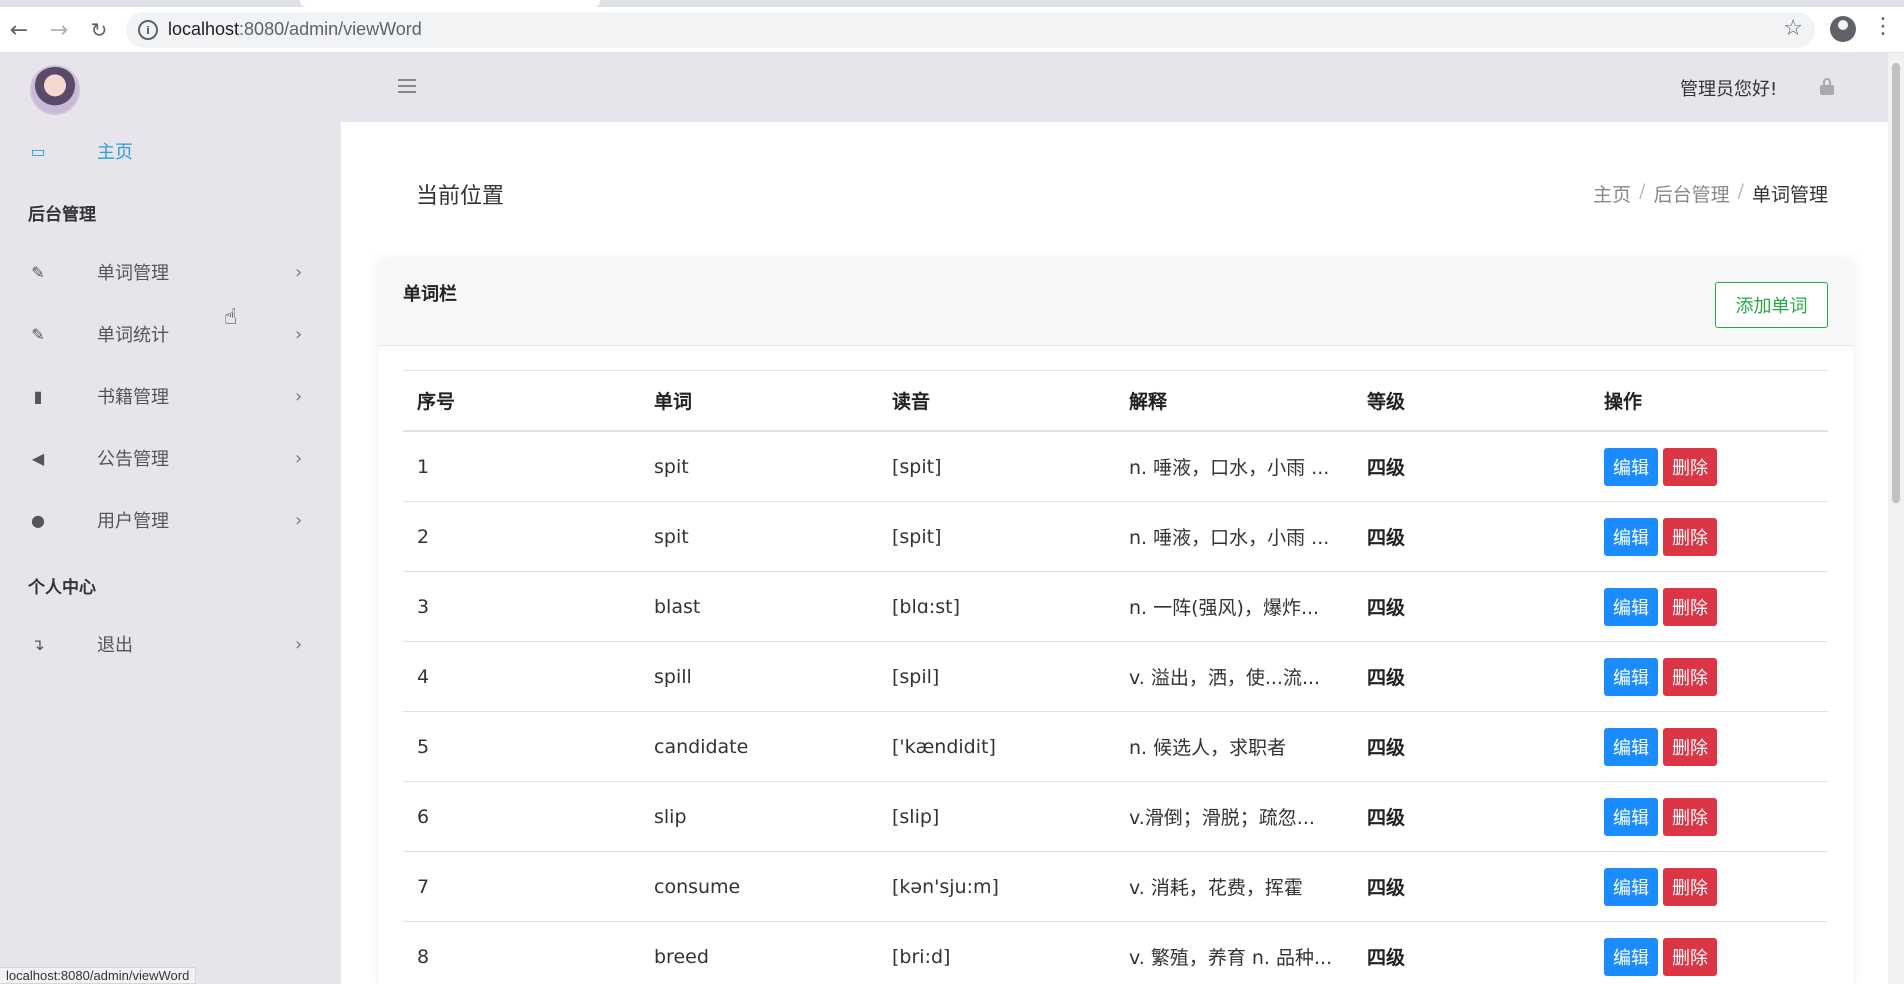  Describe the element at coordinates (1386, 402) in the screenshot. I see `column-header: 等级` at that location.